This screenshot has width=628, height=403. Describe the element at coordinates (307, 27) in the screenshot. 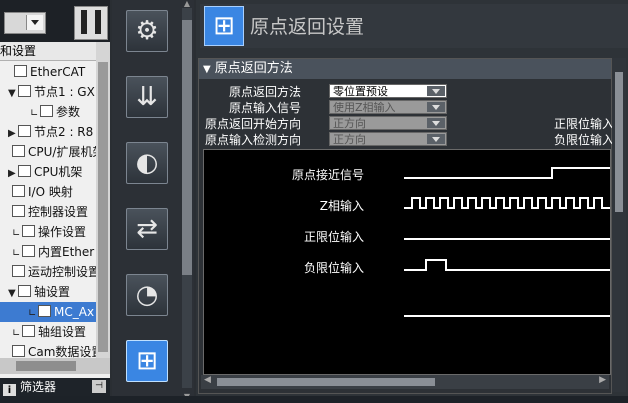

I see `page-title: 原点返回设置` at that location.